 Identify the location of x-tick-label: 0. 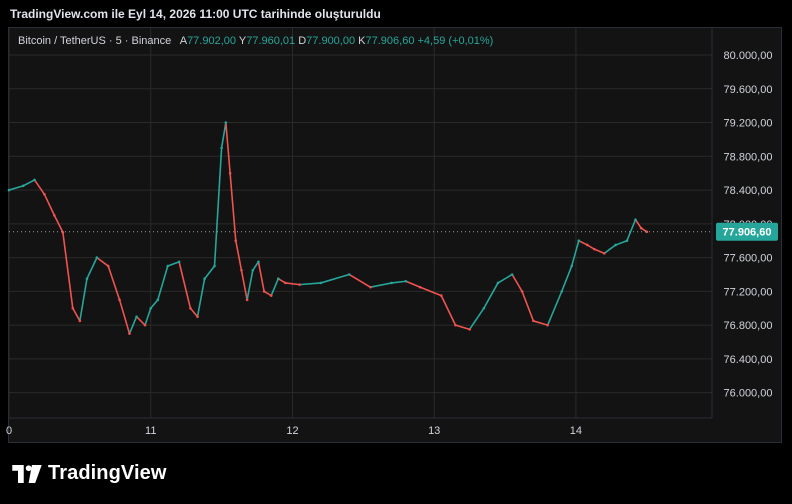
(9, 431).